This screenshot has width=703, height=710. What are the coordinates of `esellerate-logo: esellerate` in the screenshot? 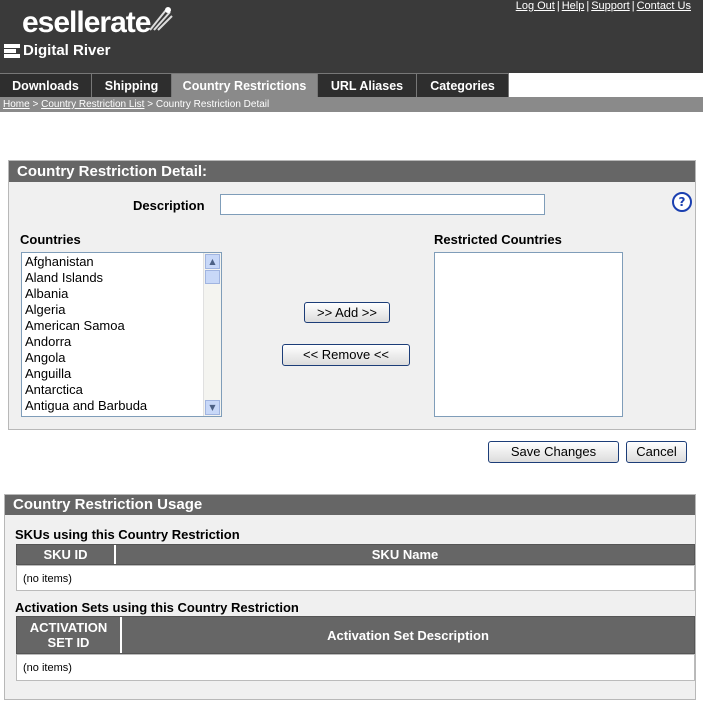 It's located at (86, 23).